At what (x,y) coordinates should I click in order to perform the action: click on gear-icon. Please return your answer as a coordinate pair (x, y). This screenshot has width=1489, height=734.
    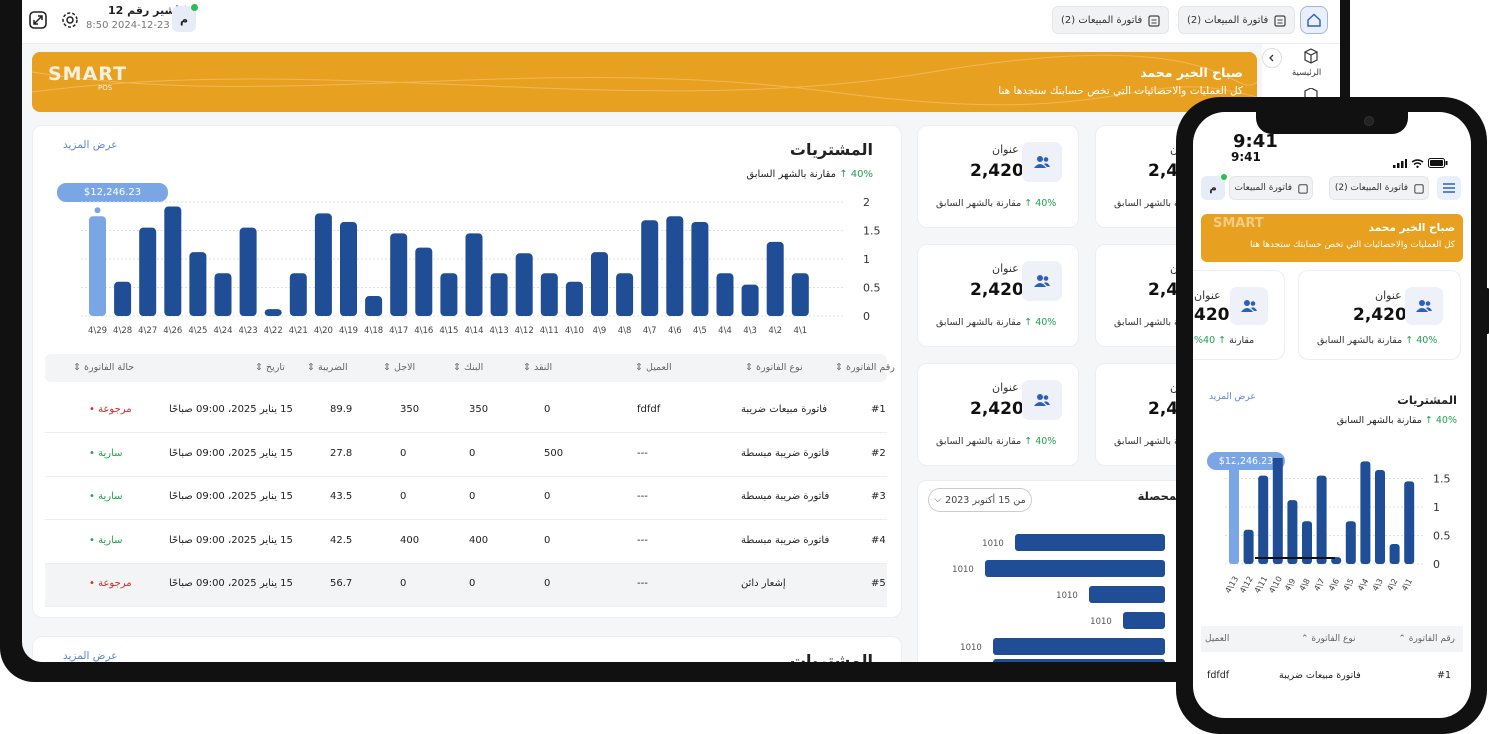
    Looking at the image, I should click on (70, 20).